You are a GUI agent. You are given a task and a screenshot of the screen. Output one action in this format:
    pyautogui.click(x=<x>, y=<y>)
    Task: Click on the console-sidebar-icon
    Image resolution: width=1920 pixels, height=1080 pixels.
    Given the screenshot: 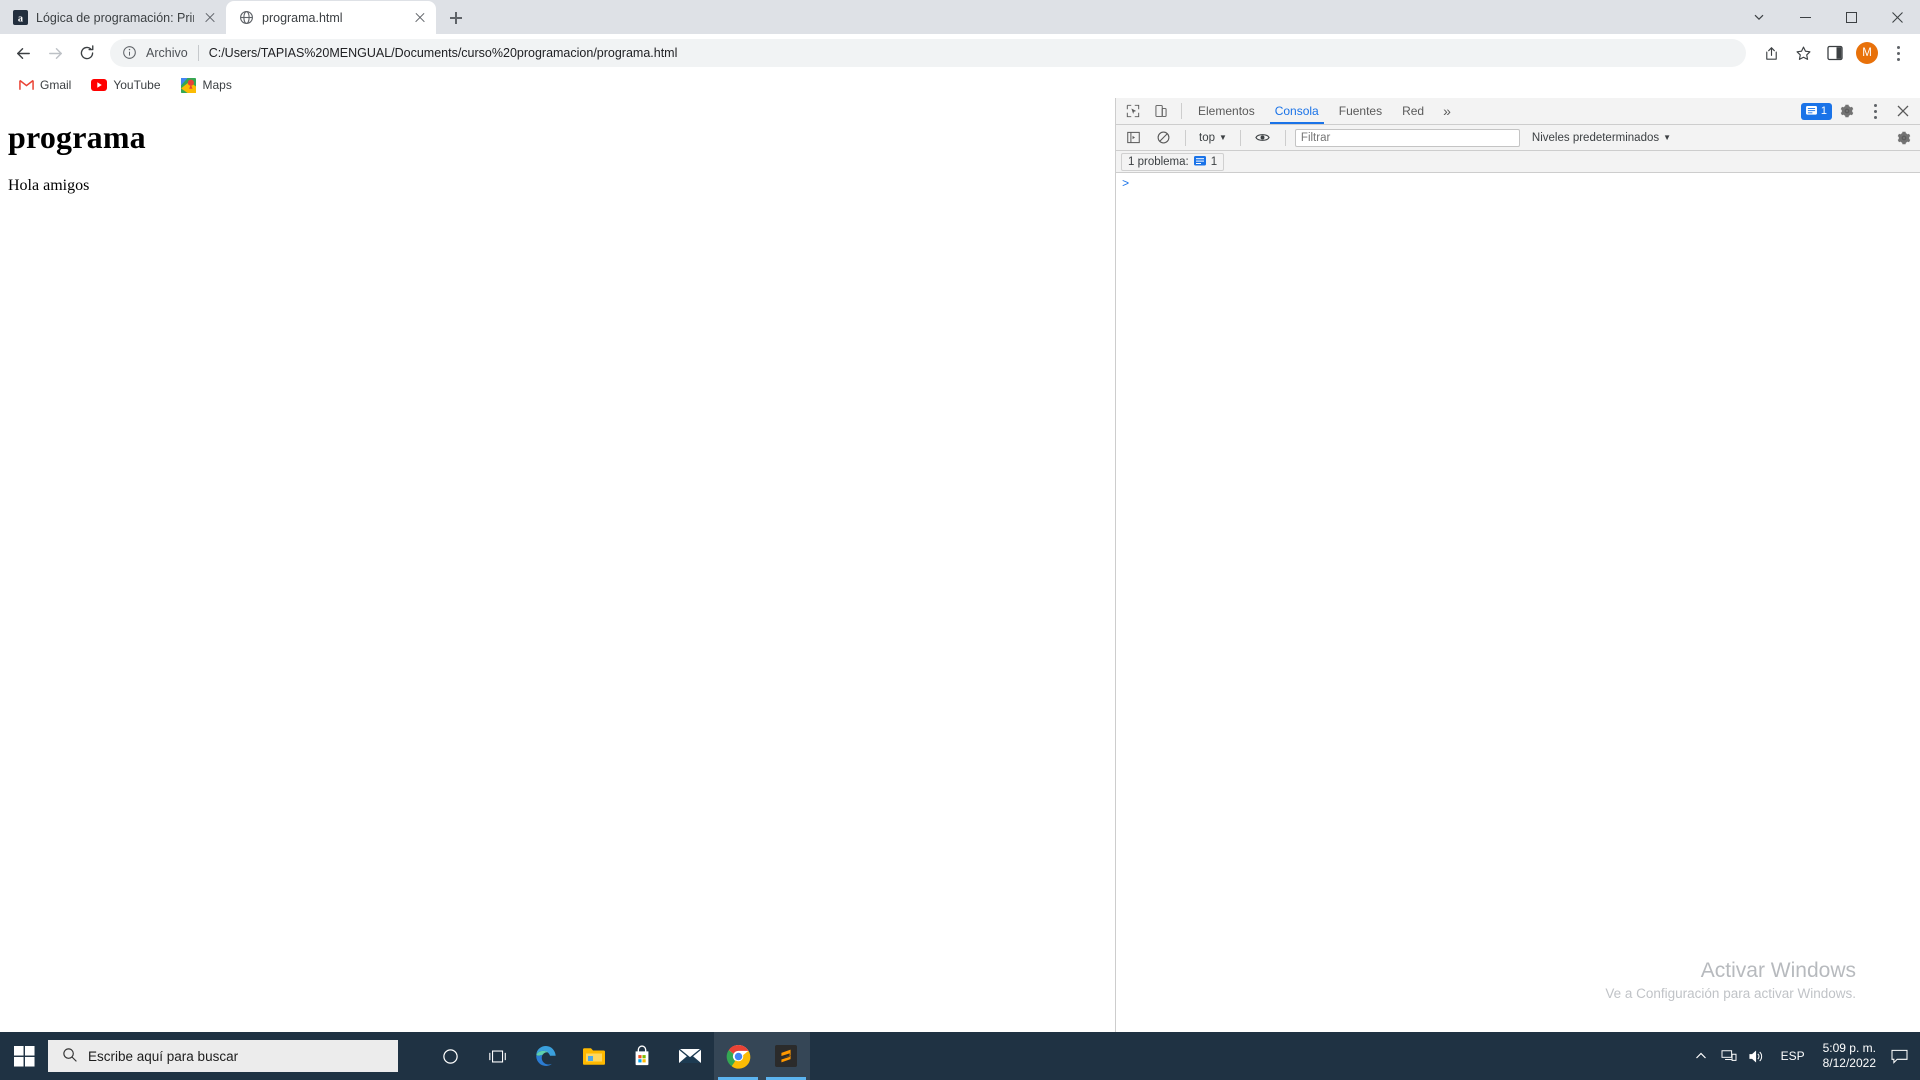 What is the action you would take?
    pyautogui.click(x=1133, y=138)
    